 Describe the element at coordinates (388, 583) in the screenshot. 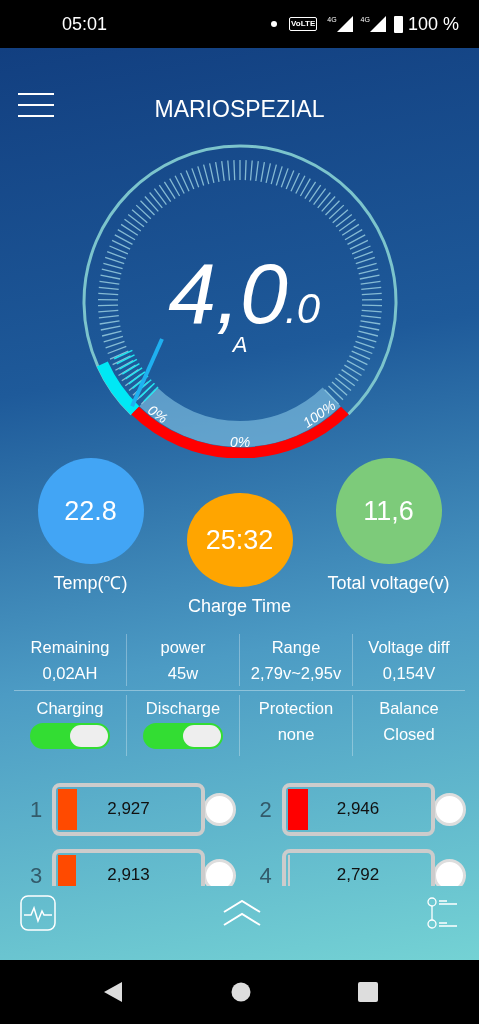

I see `circle-label: Total voltage(v)` at that location.